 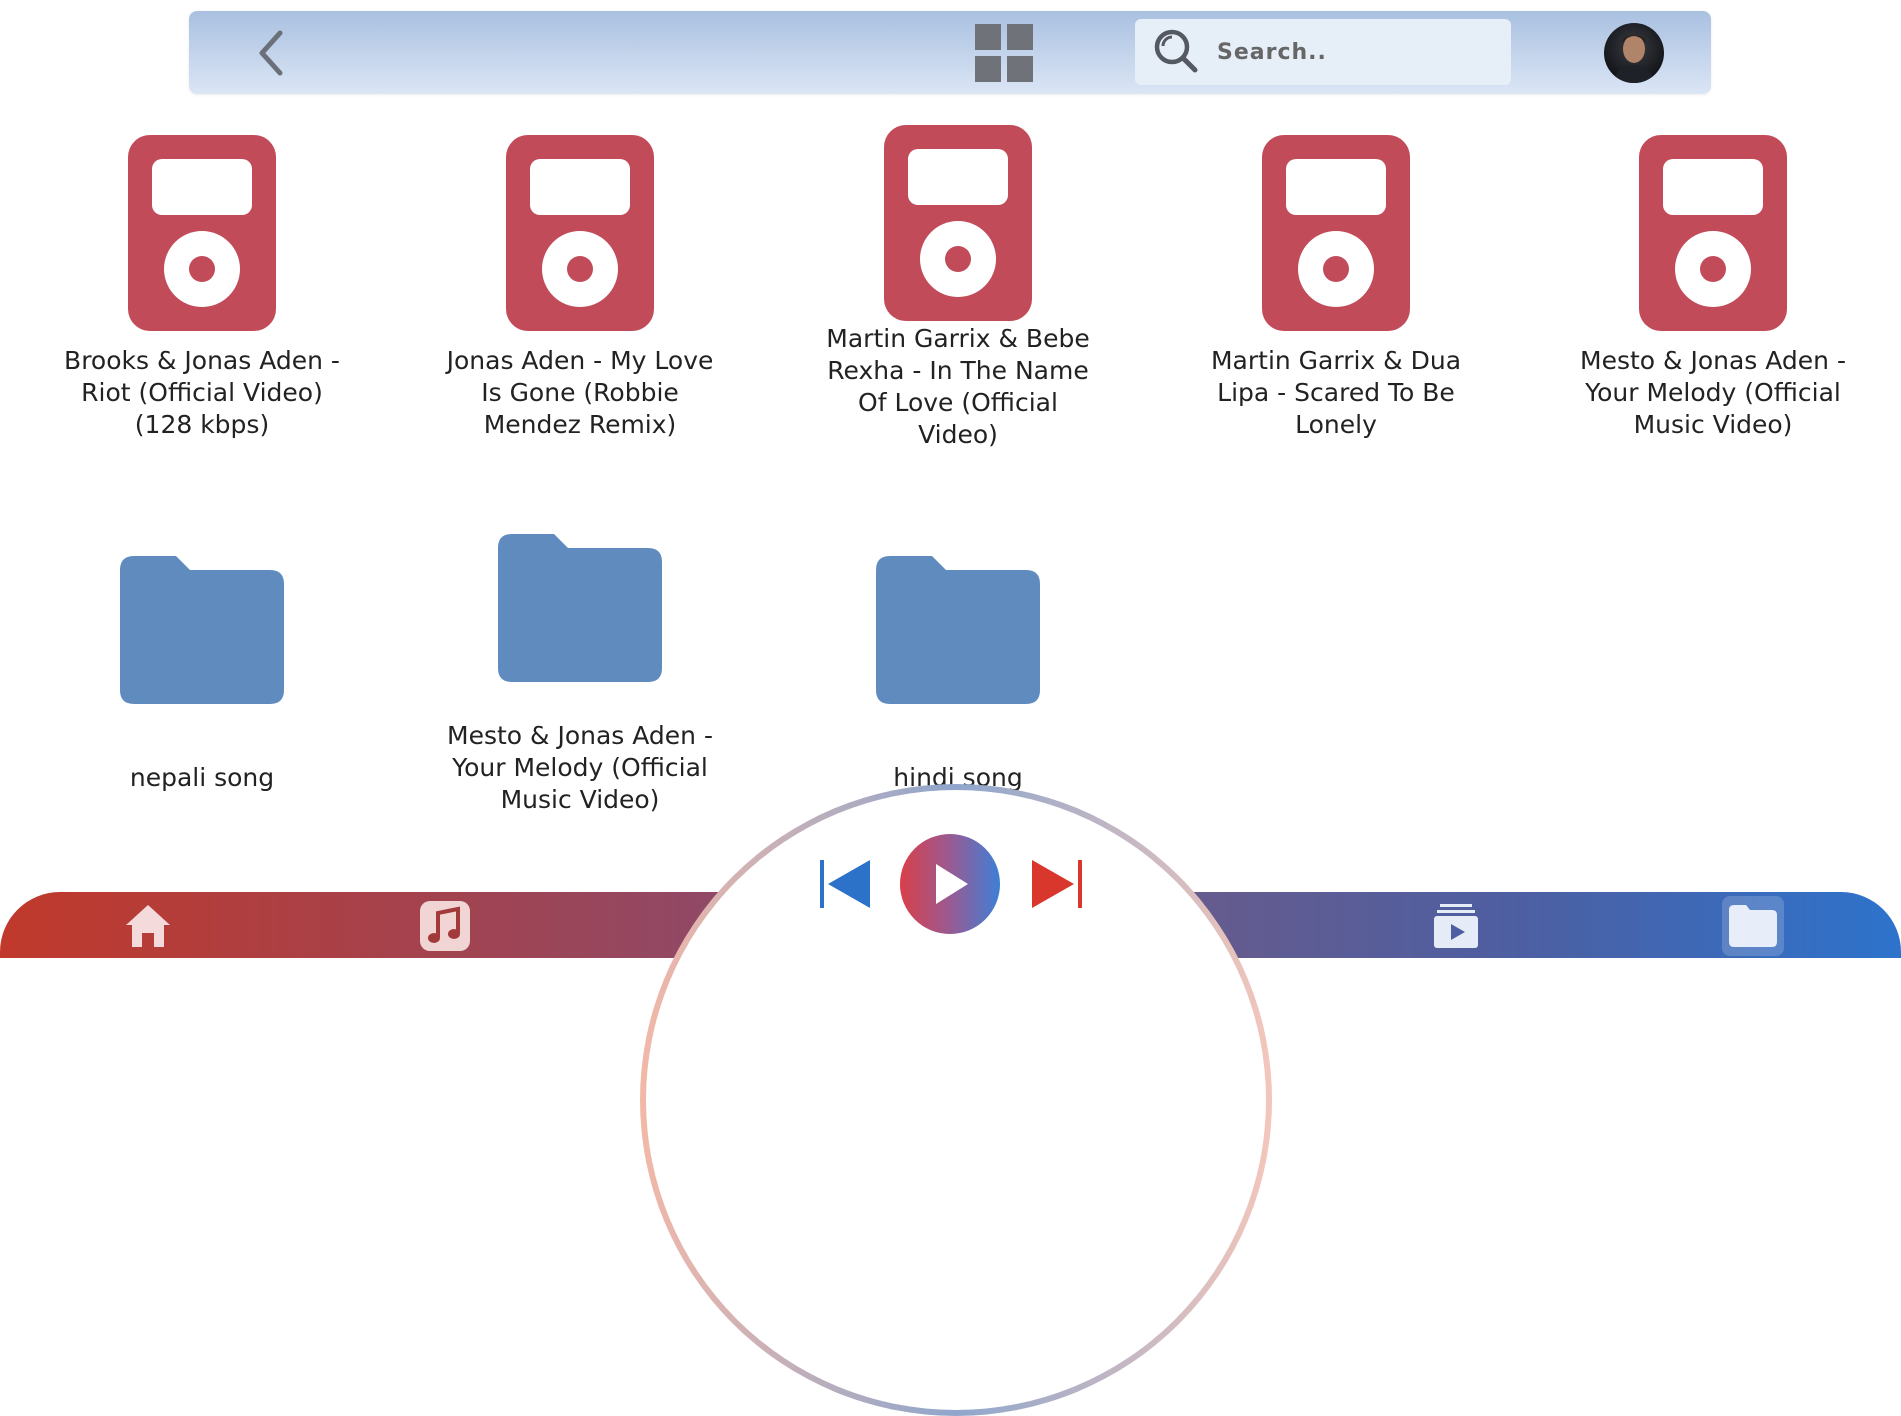 I want to click on playlist-video-icon, so click(x=1456, y=926).